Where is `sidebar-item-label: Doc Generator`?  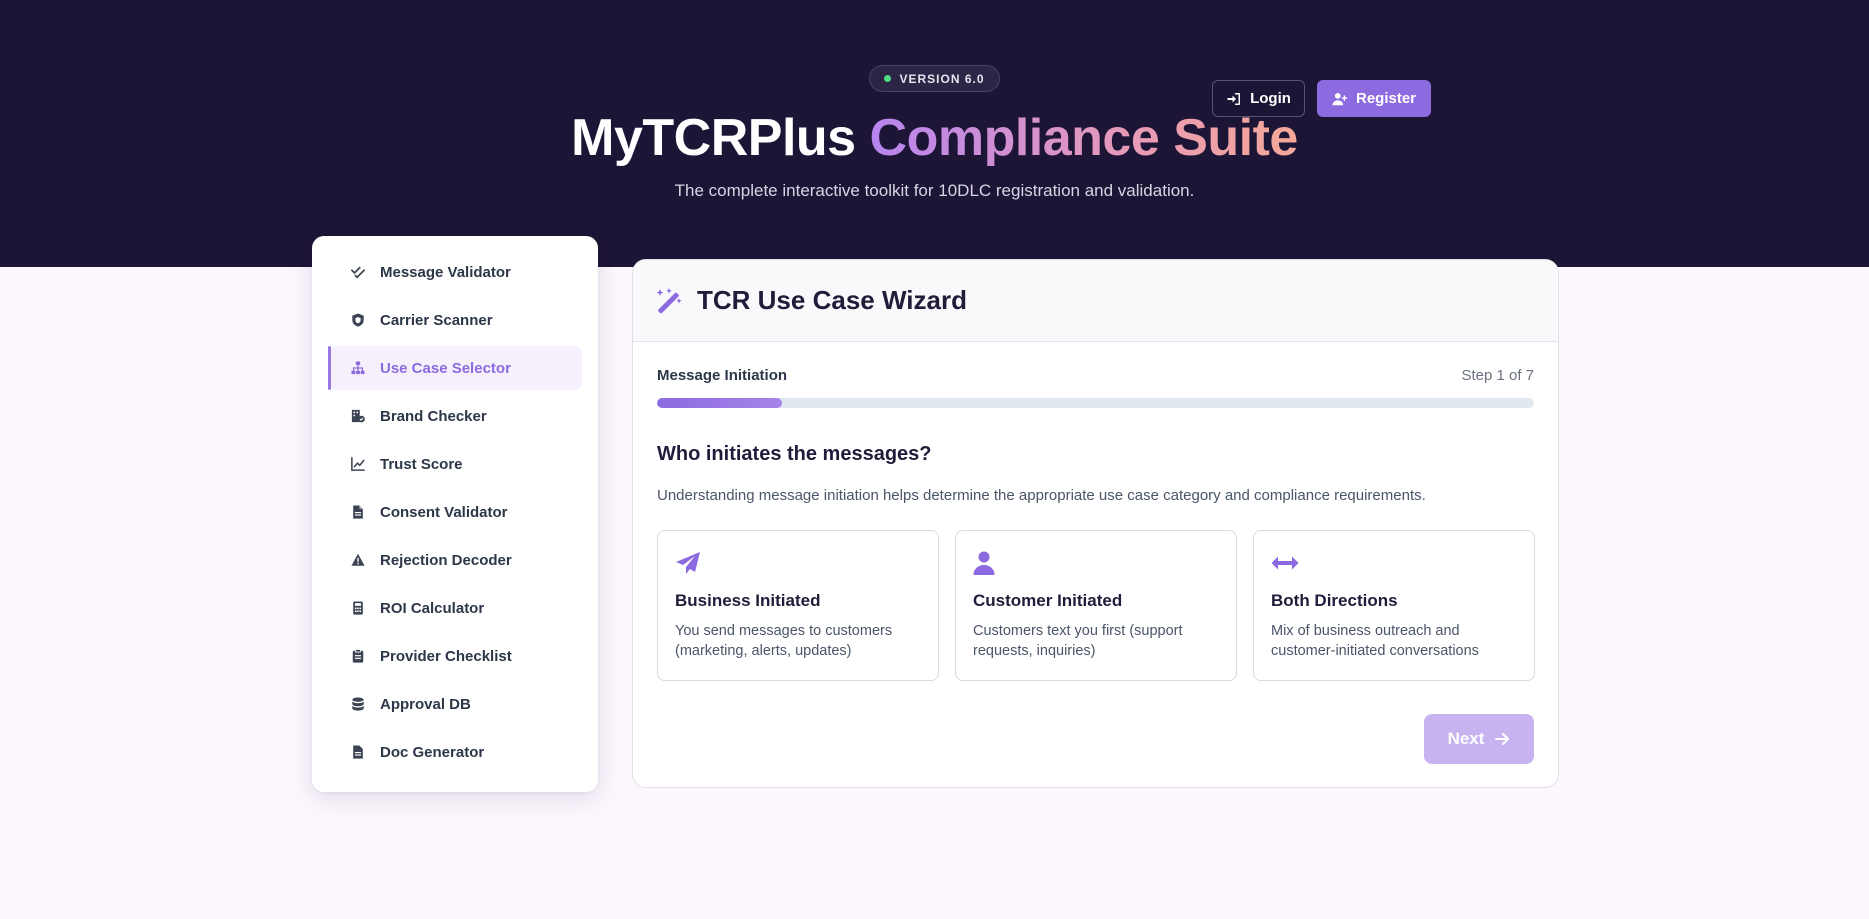
sidebar-item-label: Doc Generator is located at coordinates (432, 752).